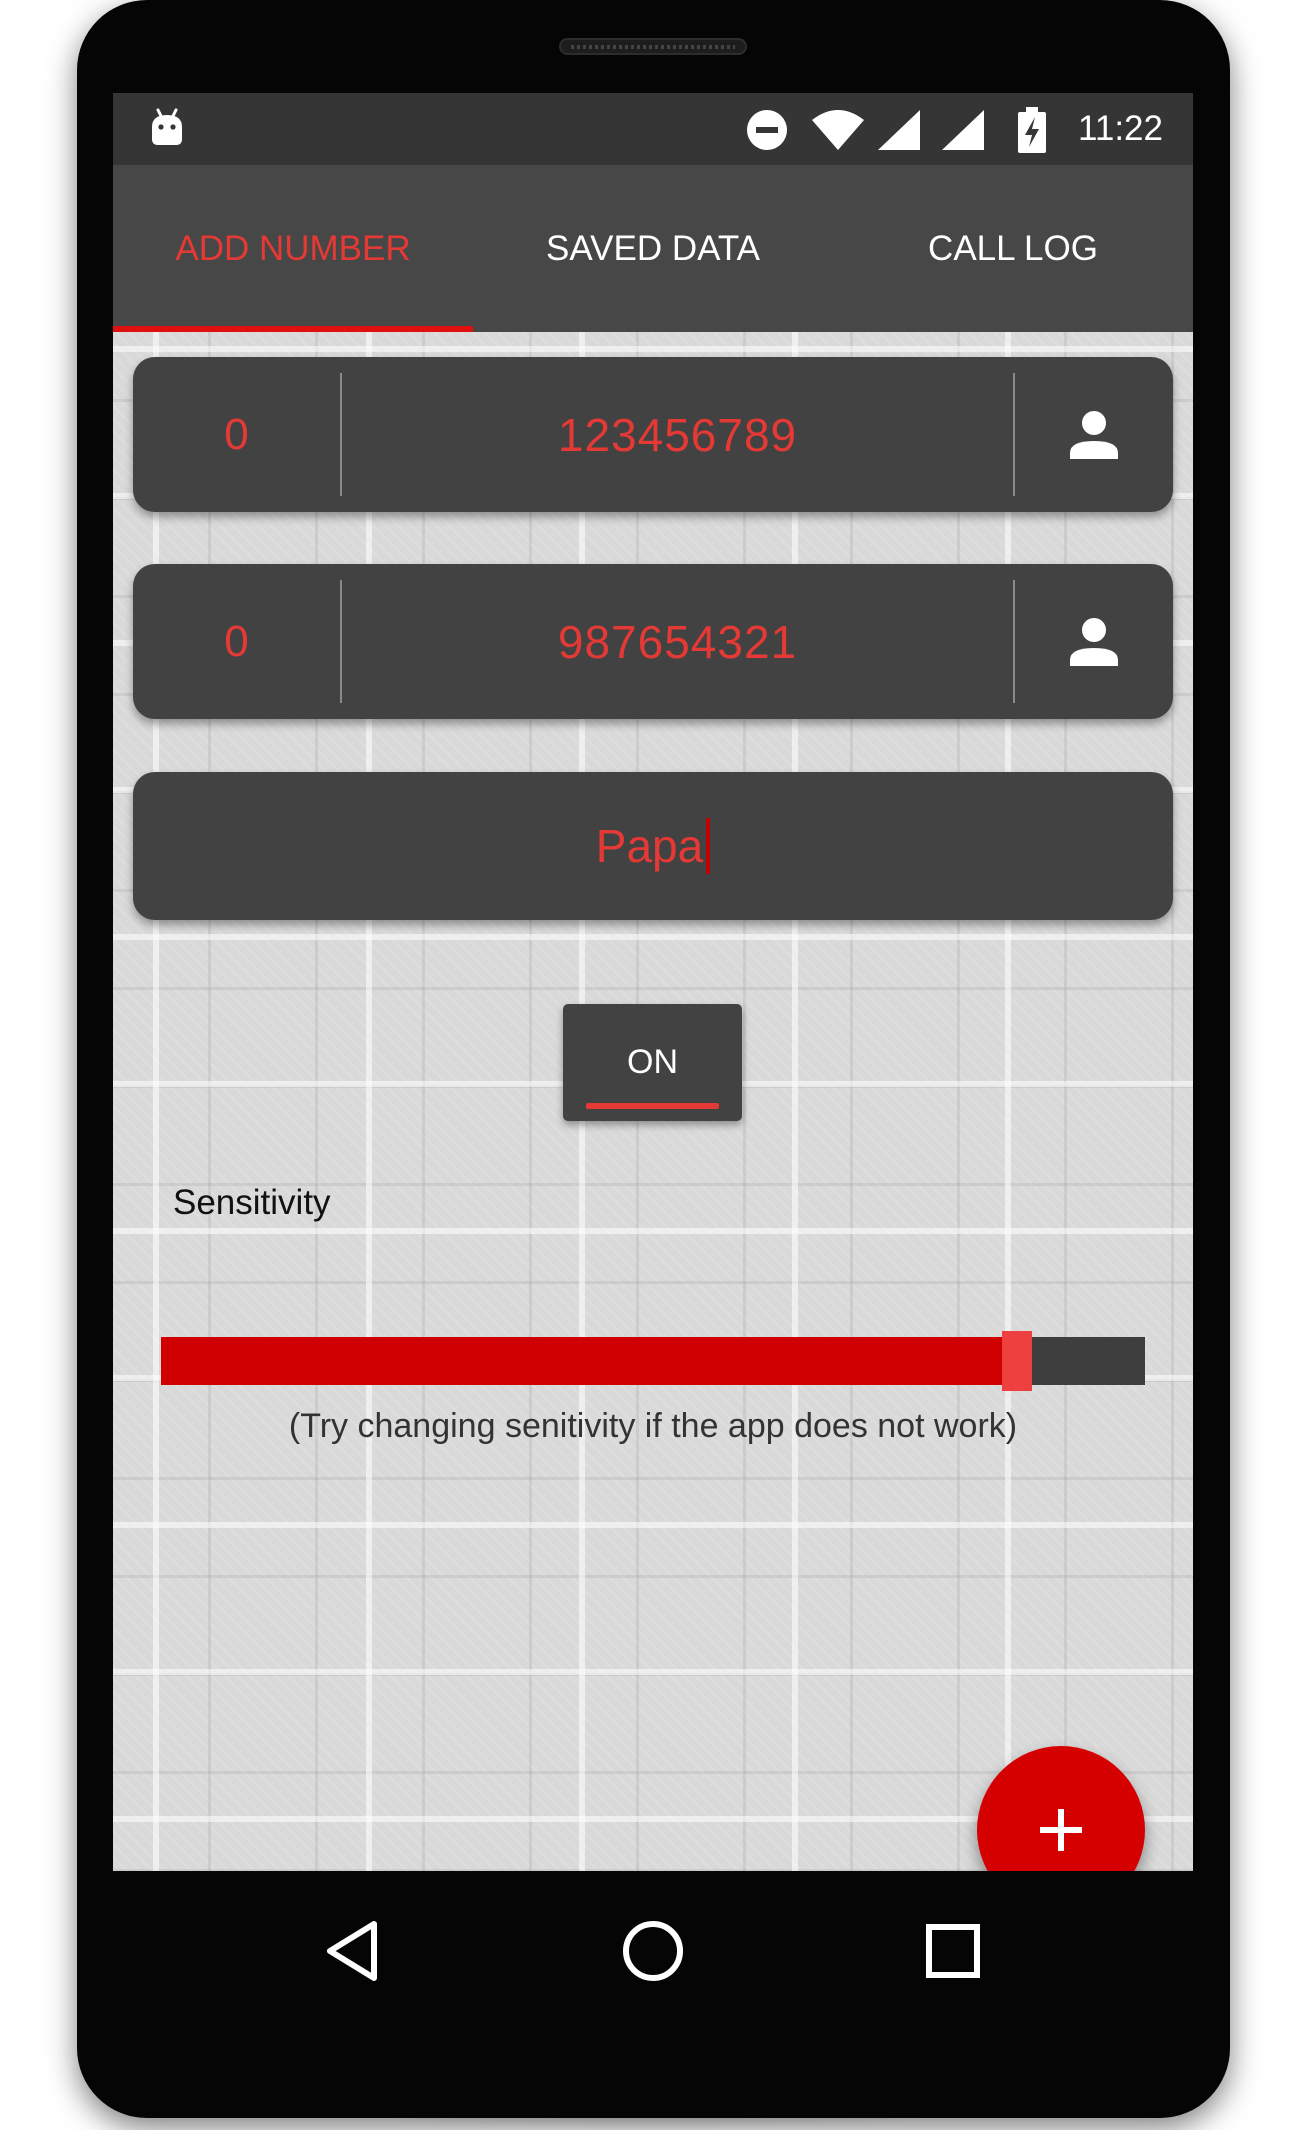 This screenshot has width=1305, height=2130. Describe the element at coordinates (1120, 128) in the screenshot. I see `status-clock: 11:22` at that location.